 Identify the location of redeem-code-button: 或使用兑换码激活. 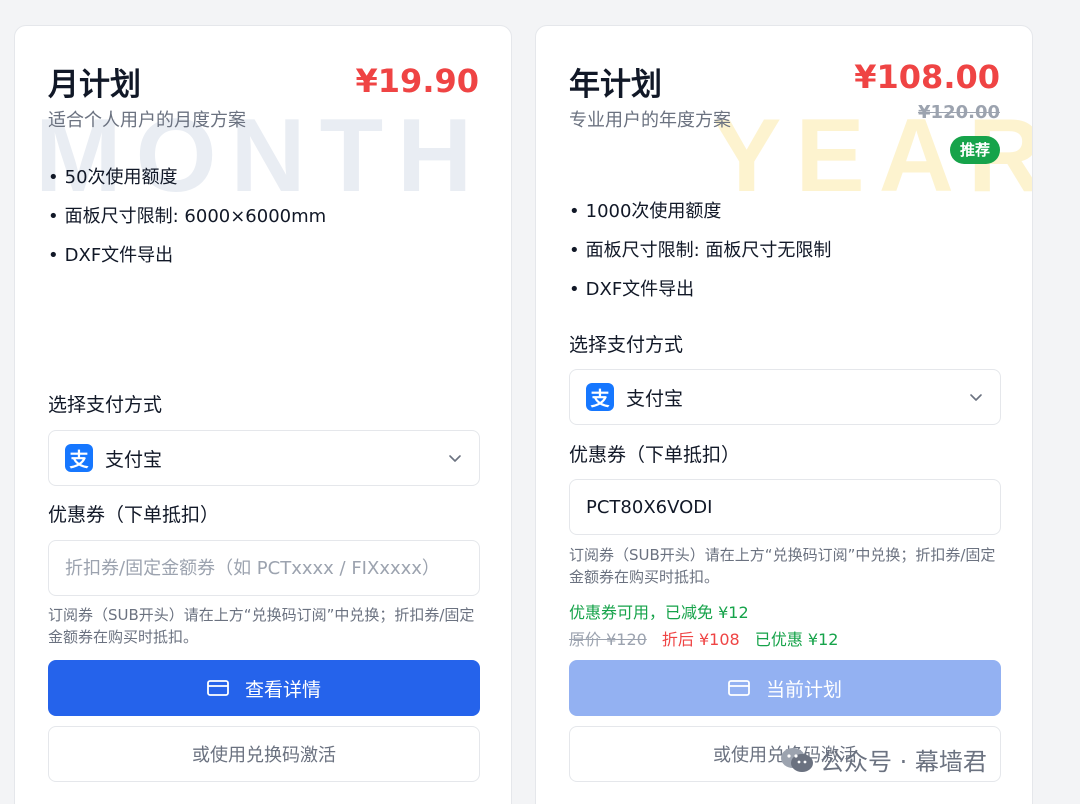
(264, 754).